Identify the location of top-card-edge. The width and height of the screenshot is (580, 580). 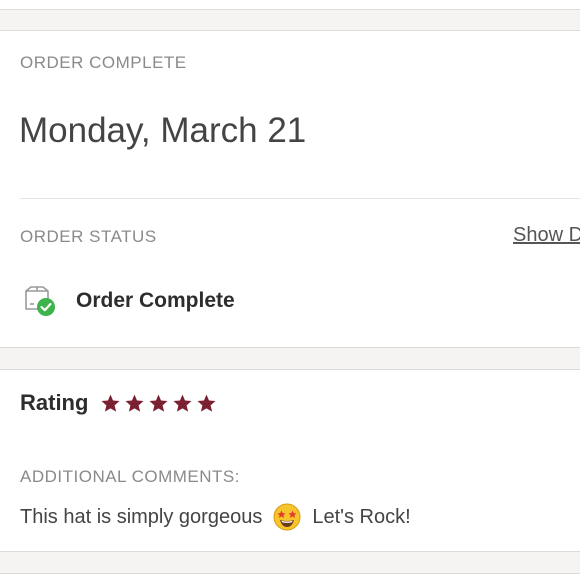
(290, 5).